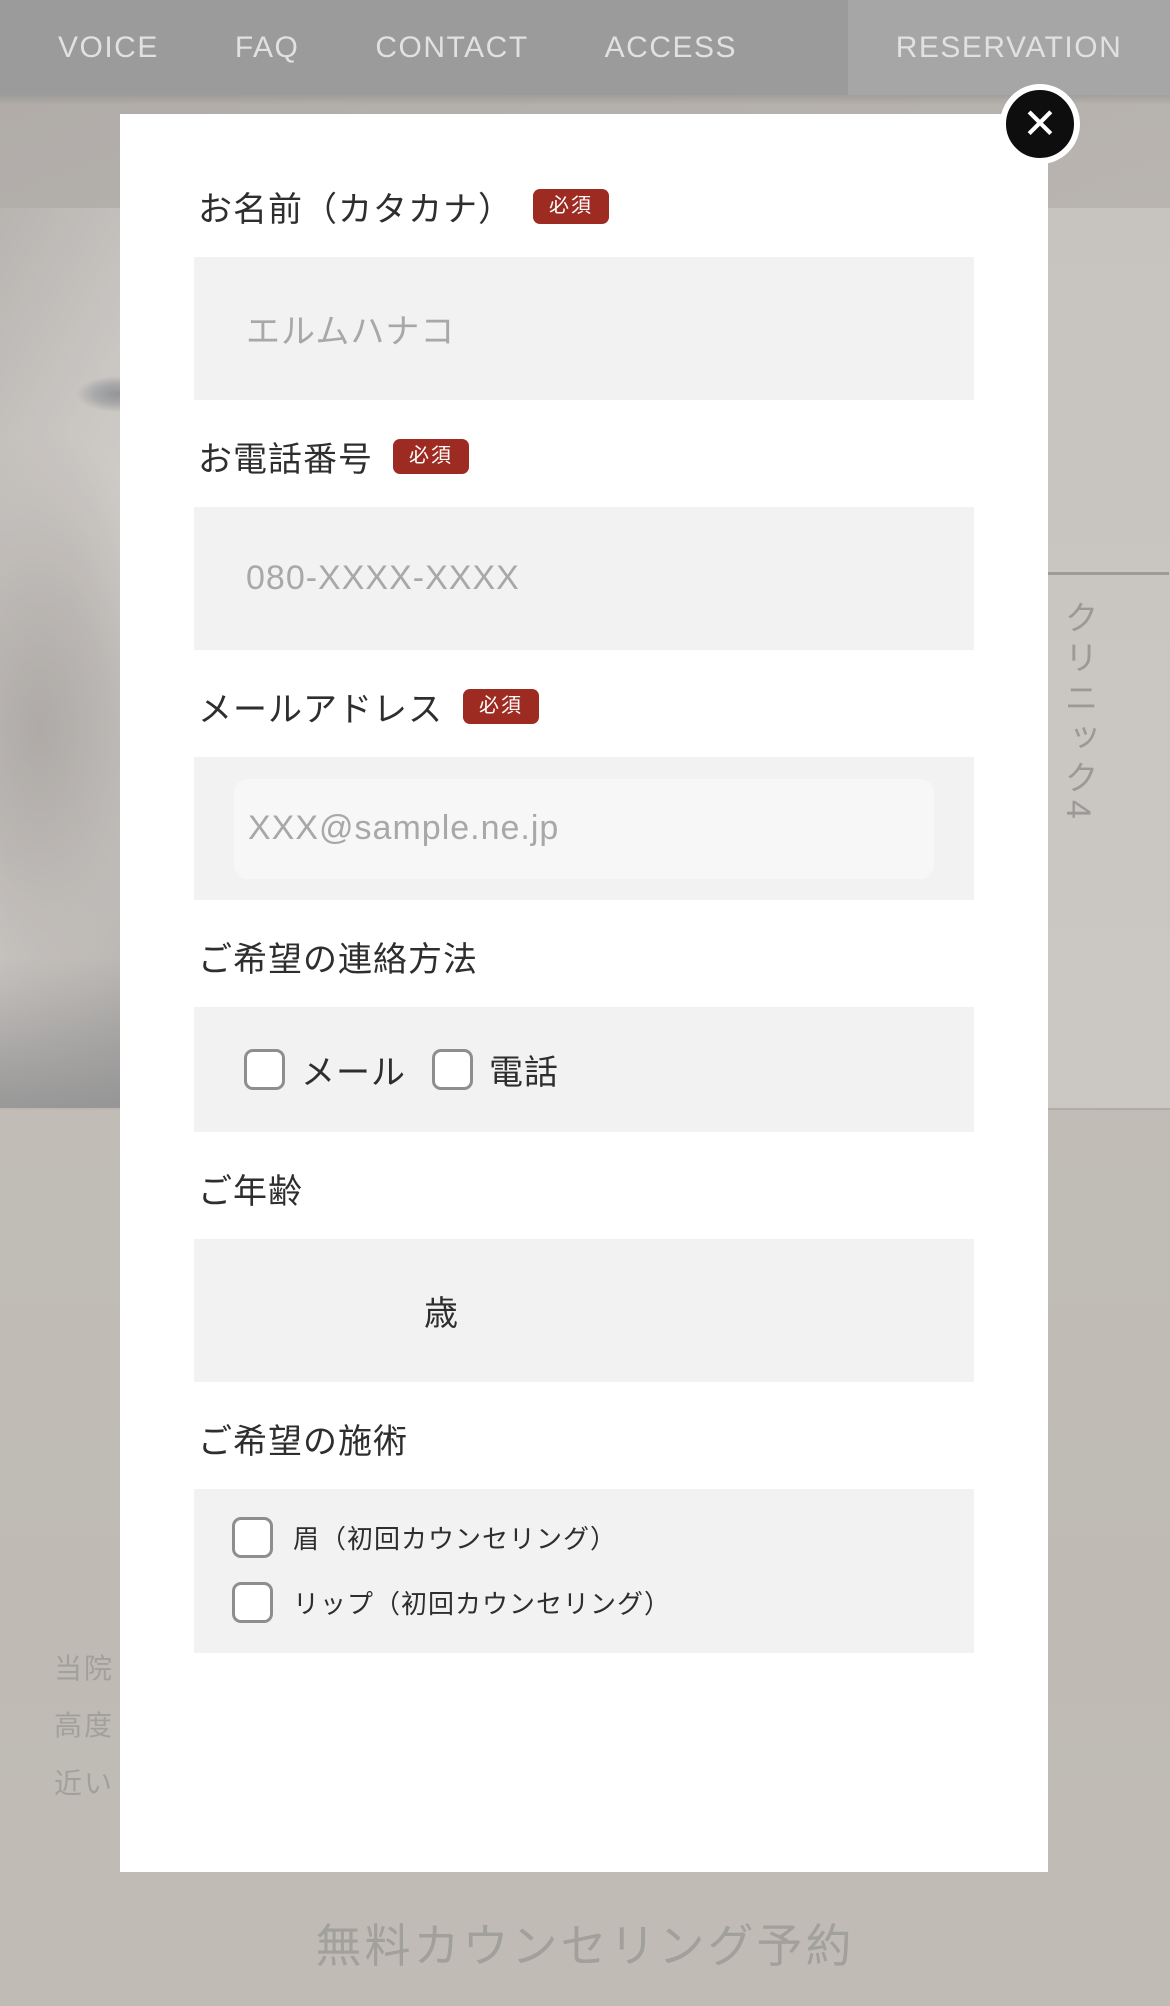 Image resolution: width=1170 pixels, height=2006 pixels. Describe the element at coordinates (501, 706) in the screenshot. I see `field-email-required-badge: 必須` at that location.